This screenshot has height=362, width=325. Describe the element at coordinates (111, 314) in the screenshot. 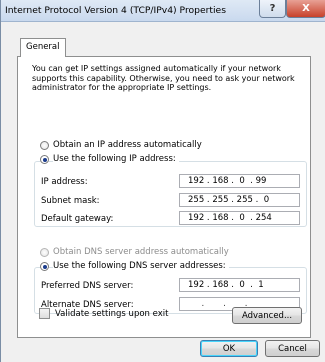

I see `validate-checkbox-label: Validate settings upon exit` at that location.